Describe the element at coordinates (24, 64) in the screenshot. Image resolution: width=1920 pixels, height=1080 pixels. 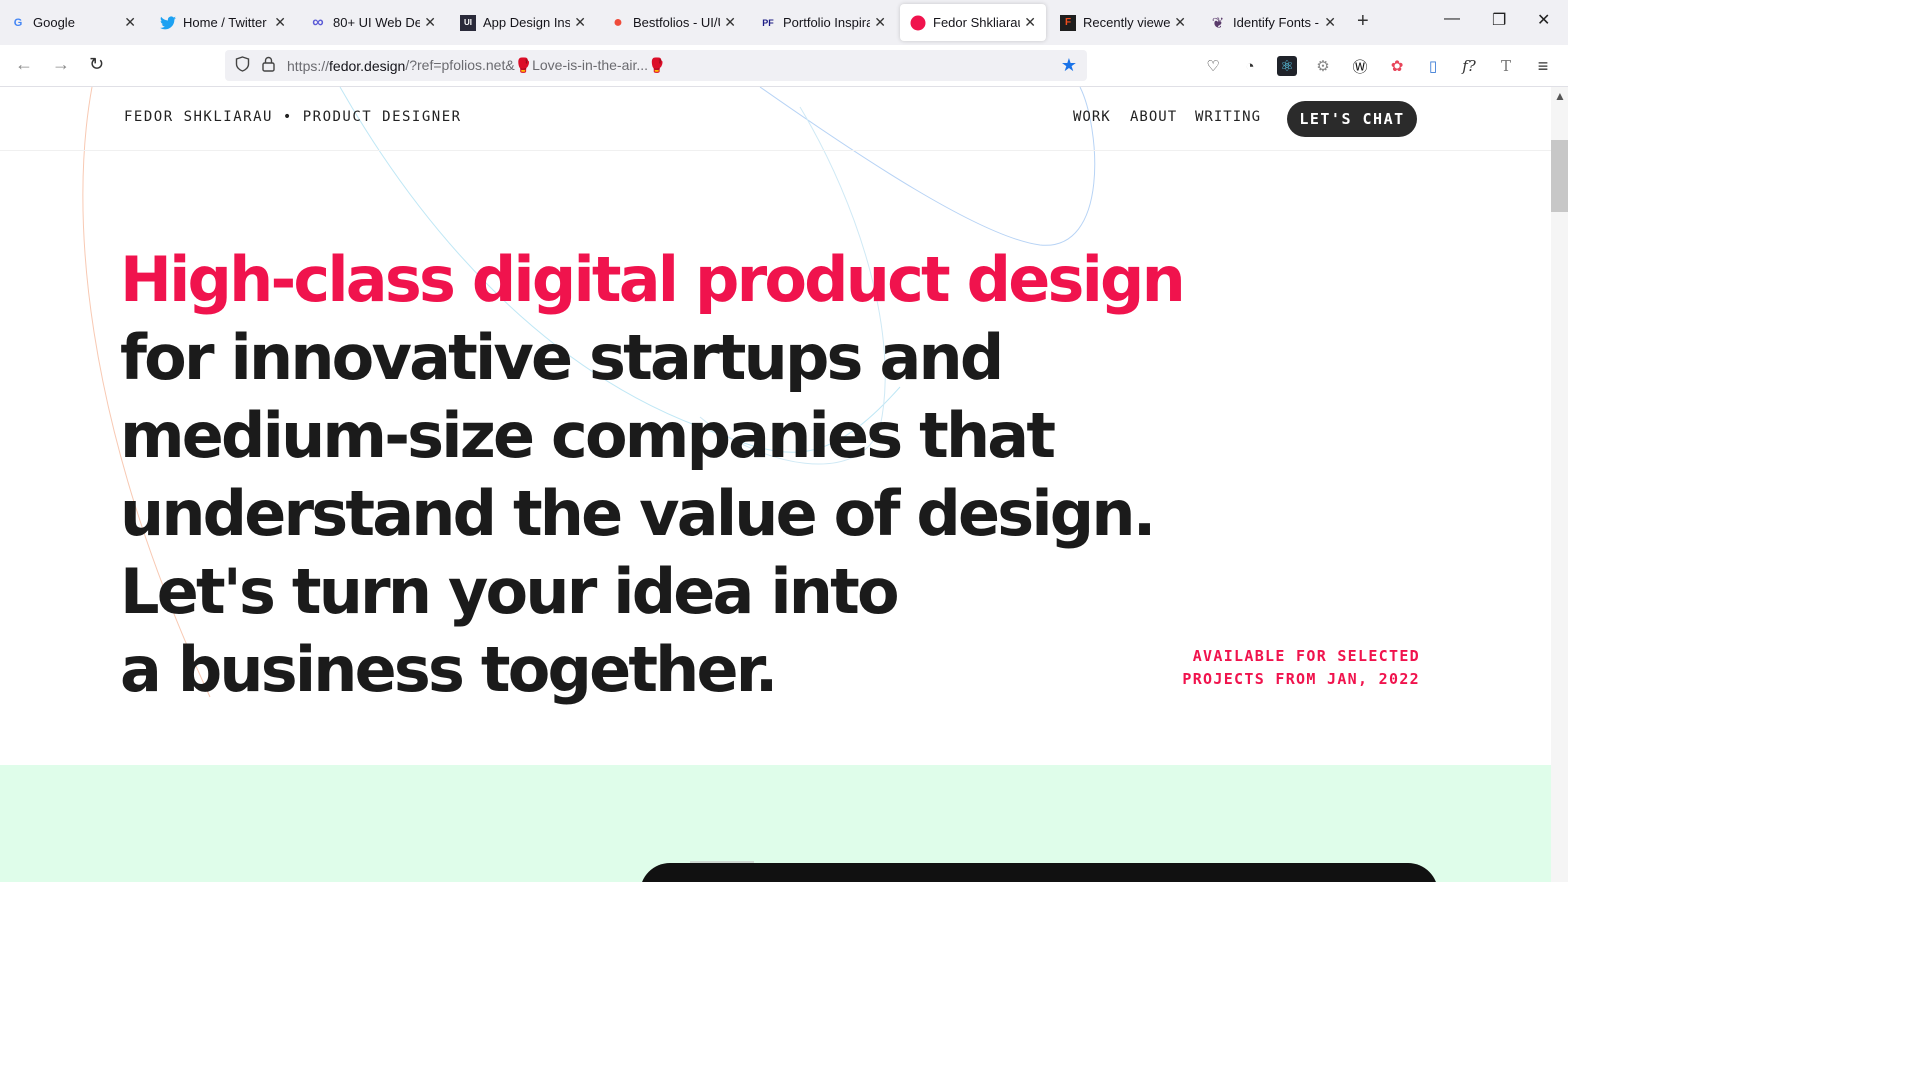
I see `back-button: ←` at that location.